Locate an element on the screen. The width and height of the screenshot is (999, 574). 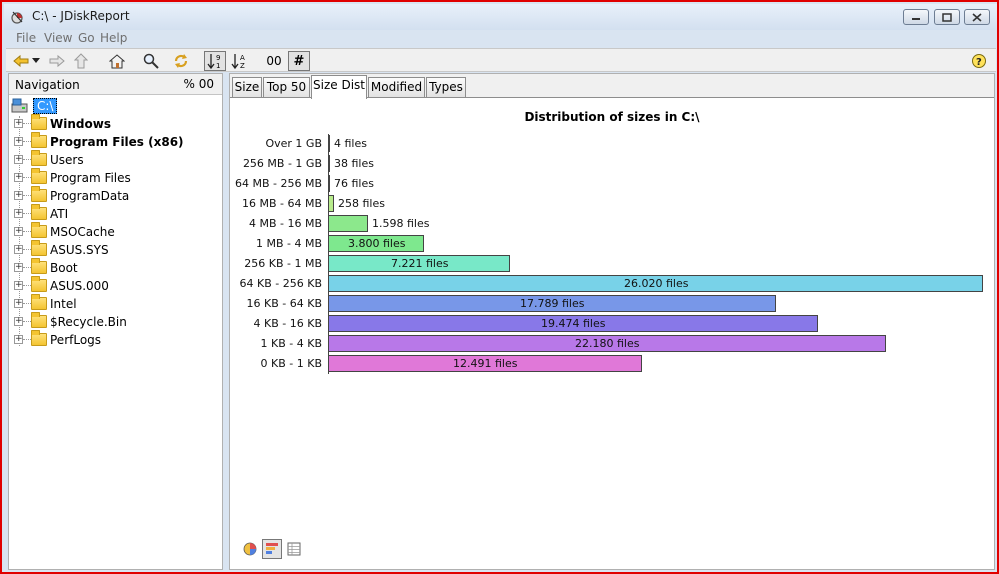
pie-chart-view-button is located at coordinates (250, 549).